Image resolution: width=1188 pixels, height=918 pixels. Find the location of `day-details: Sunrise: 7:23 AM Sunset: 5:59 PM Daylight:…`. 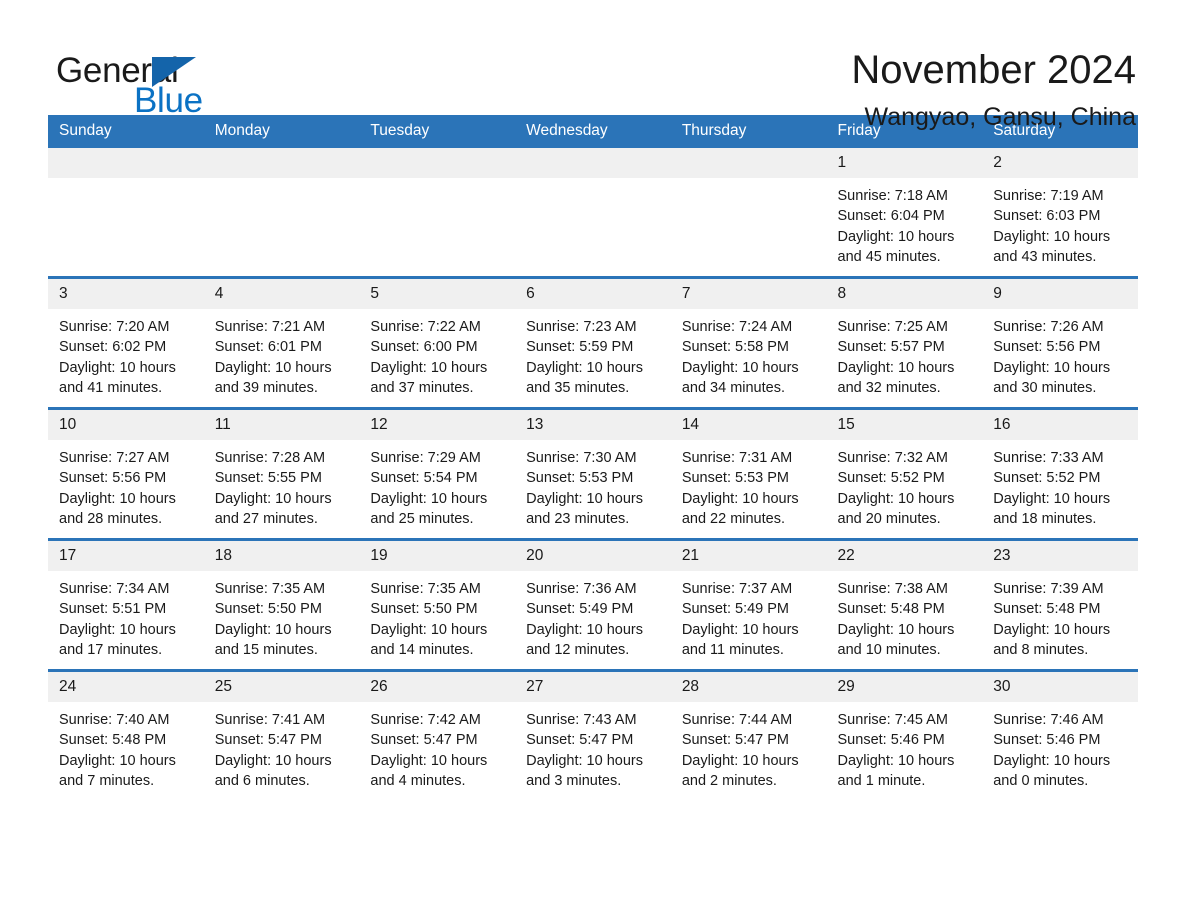

day-details: Sunrise: 7:23 AM Sunset: 5:59 PM Daylight:… is located at coordinates (593, 353).